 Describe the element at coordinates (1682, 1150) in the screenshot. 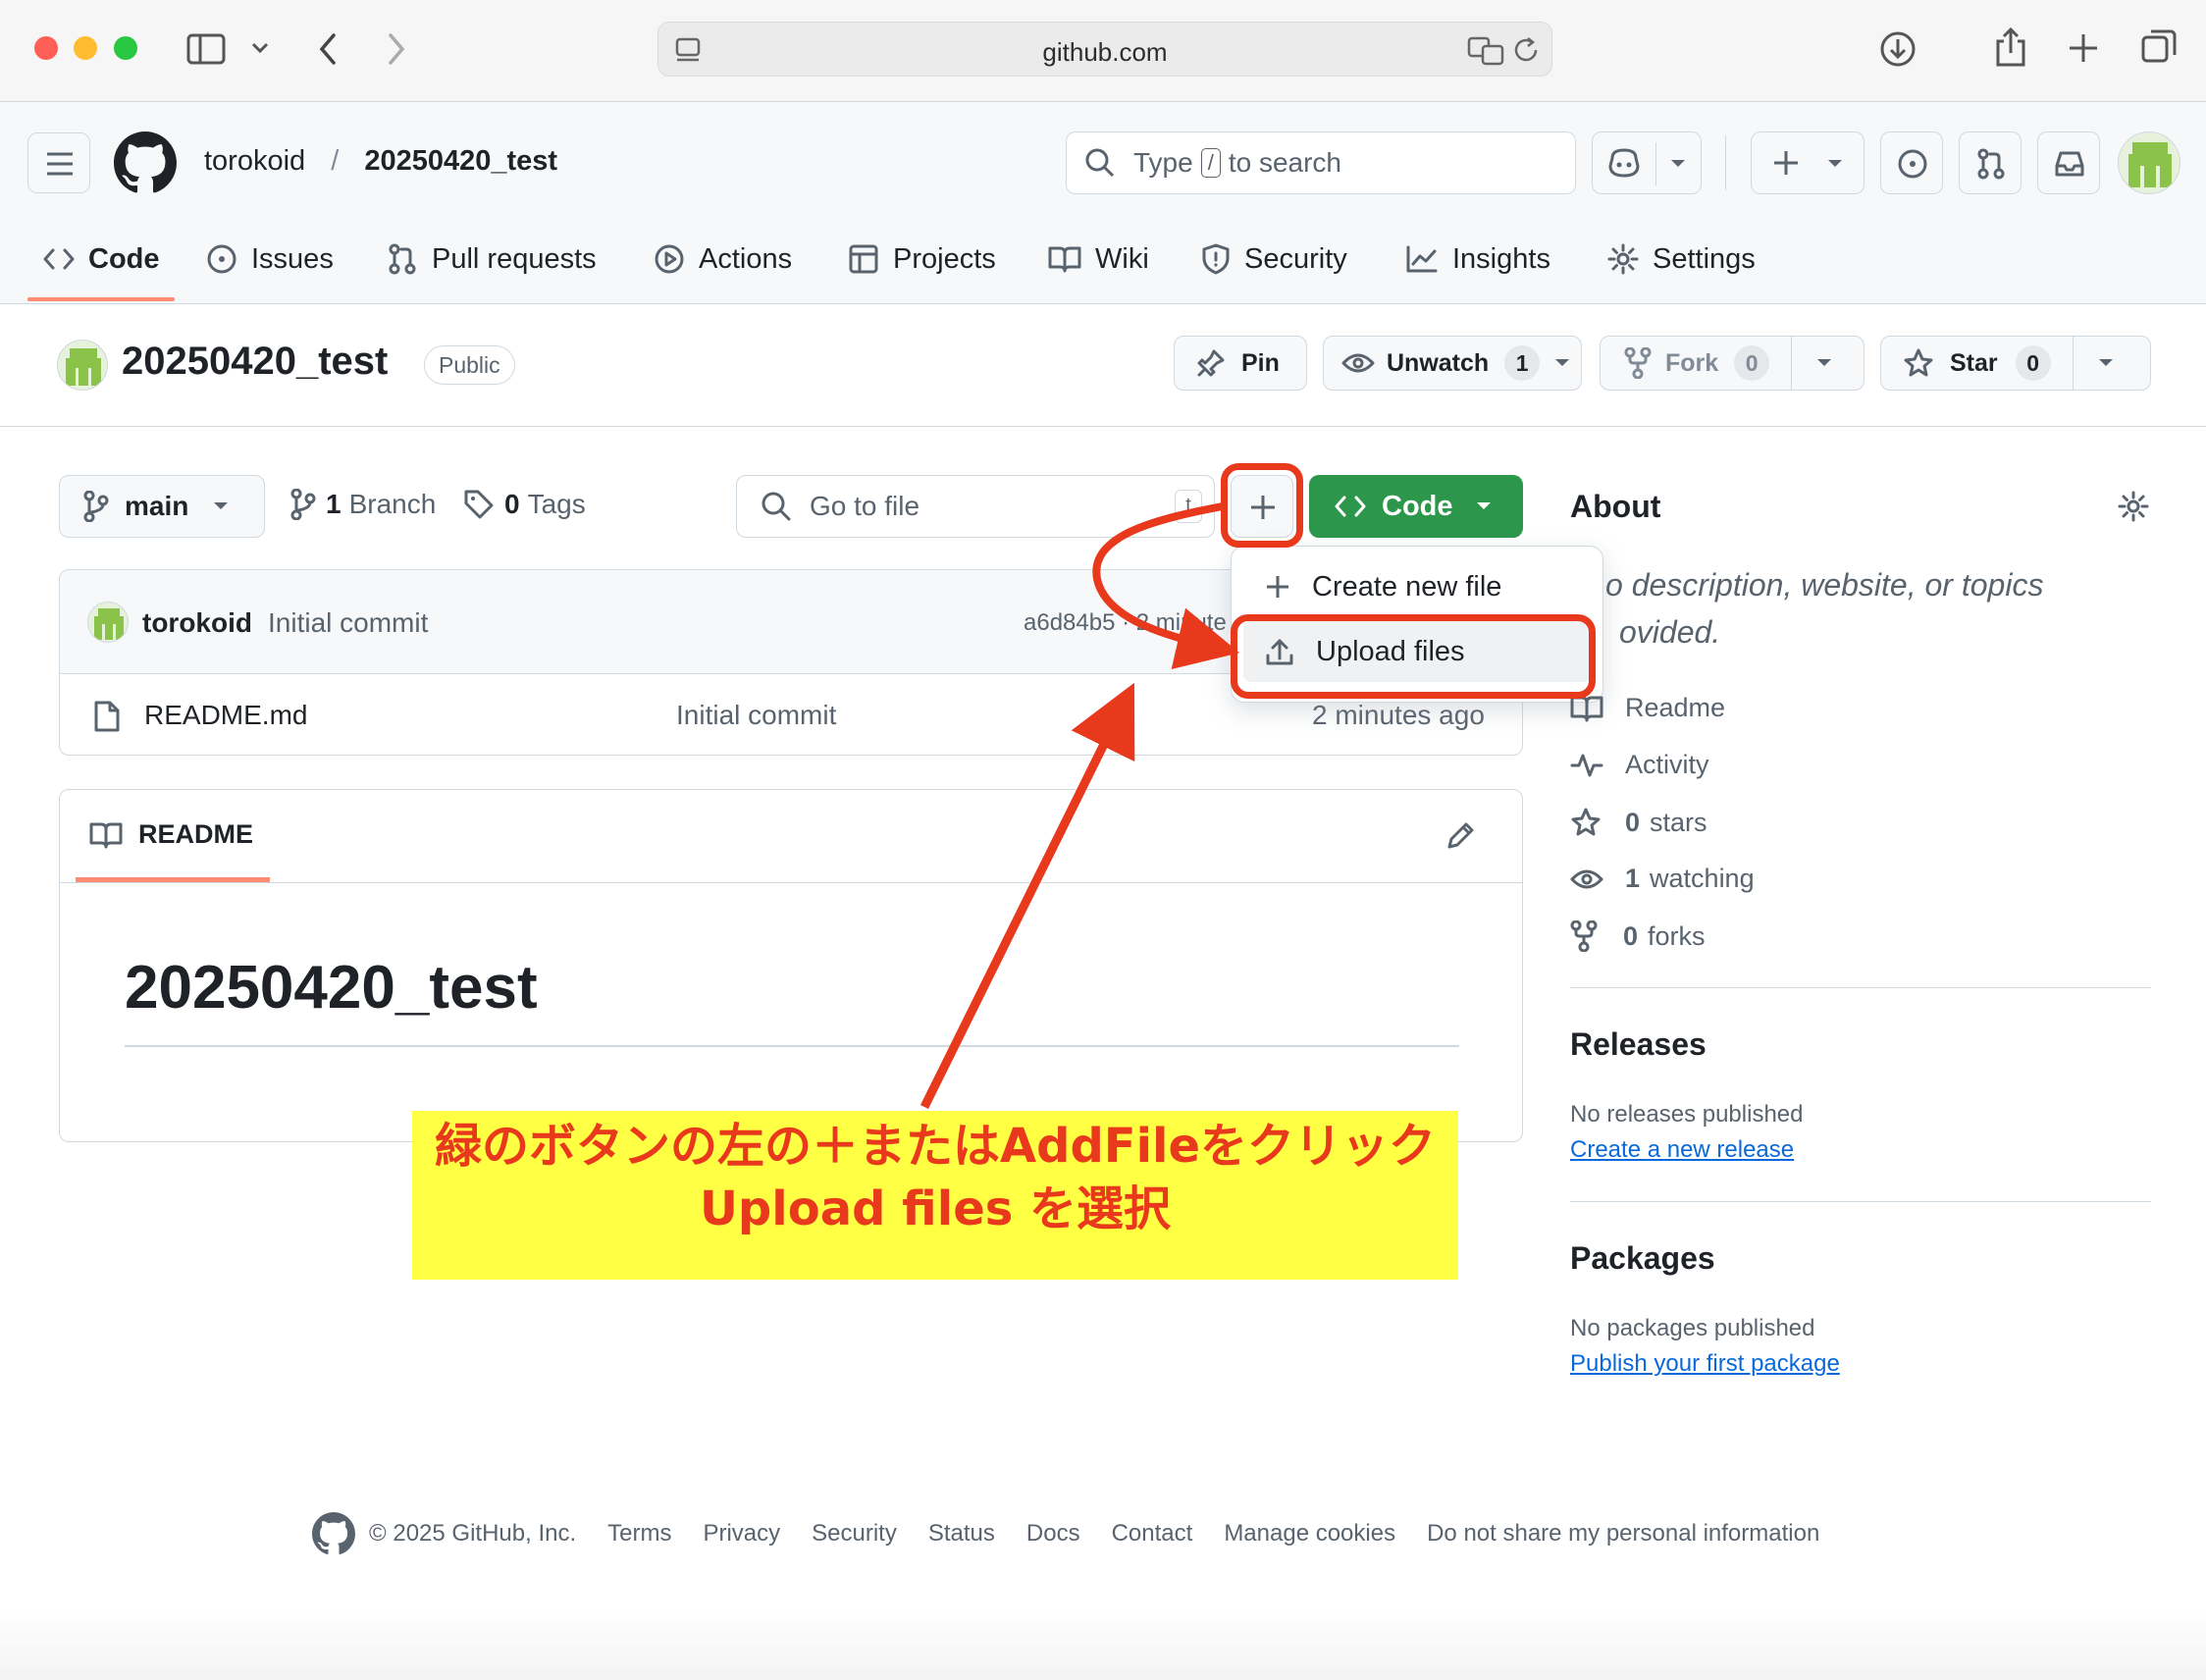

I see `create-release-link: Create a new release` at that location.